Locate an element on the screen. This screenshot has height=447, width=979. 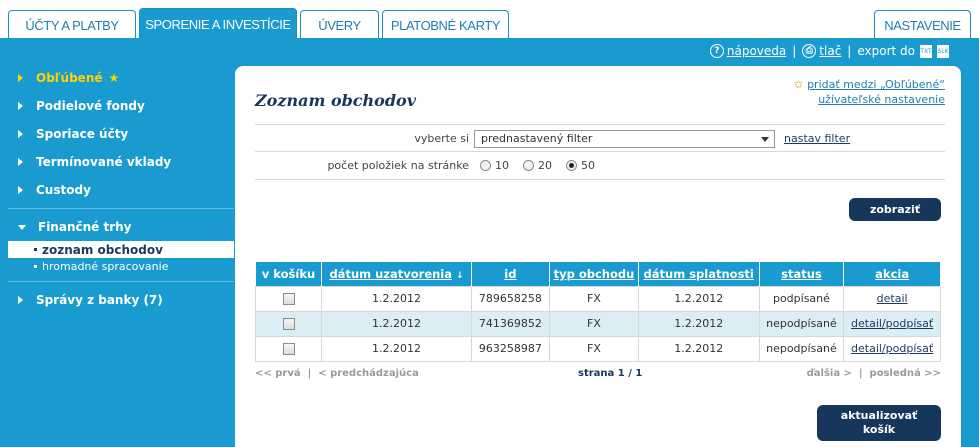
col-maturity-date: dátum splatnosti is located at coordinates (699, 274).